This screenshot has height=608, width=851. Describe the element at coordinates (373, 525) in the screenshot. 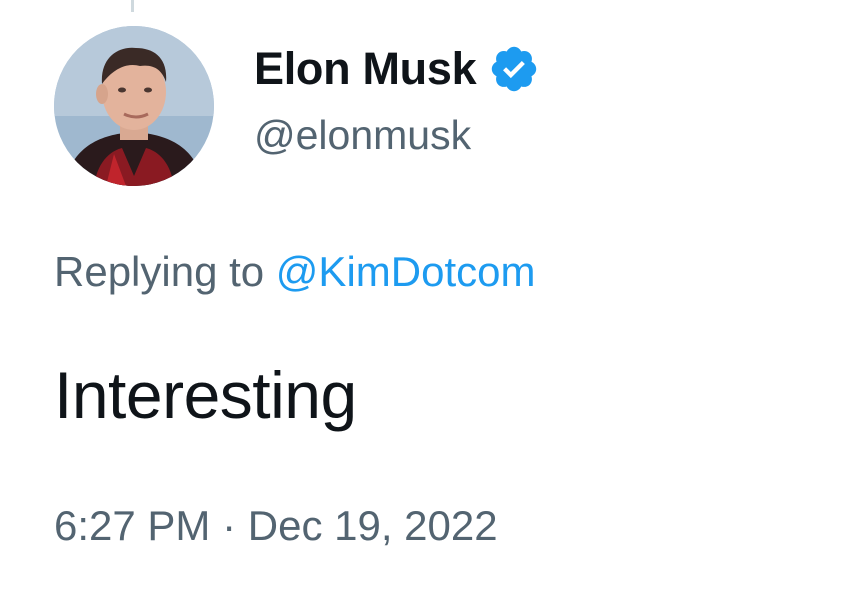

I see `tweet-date: Dec 19, 2022` at that location.